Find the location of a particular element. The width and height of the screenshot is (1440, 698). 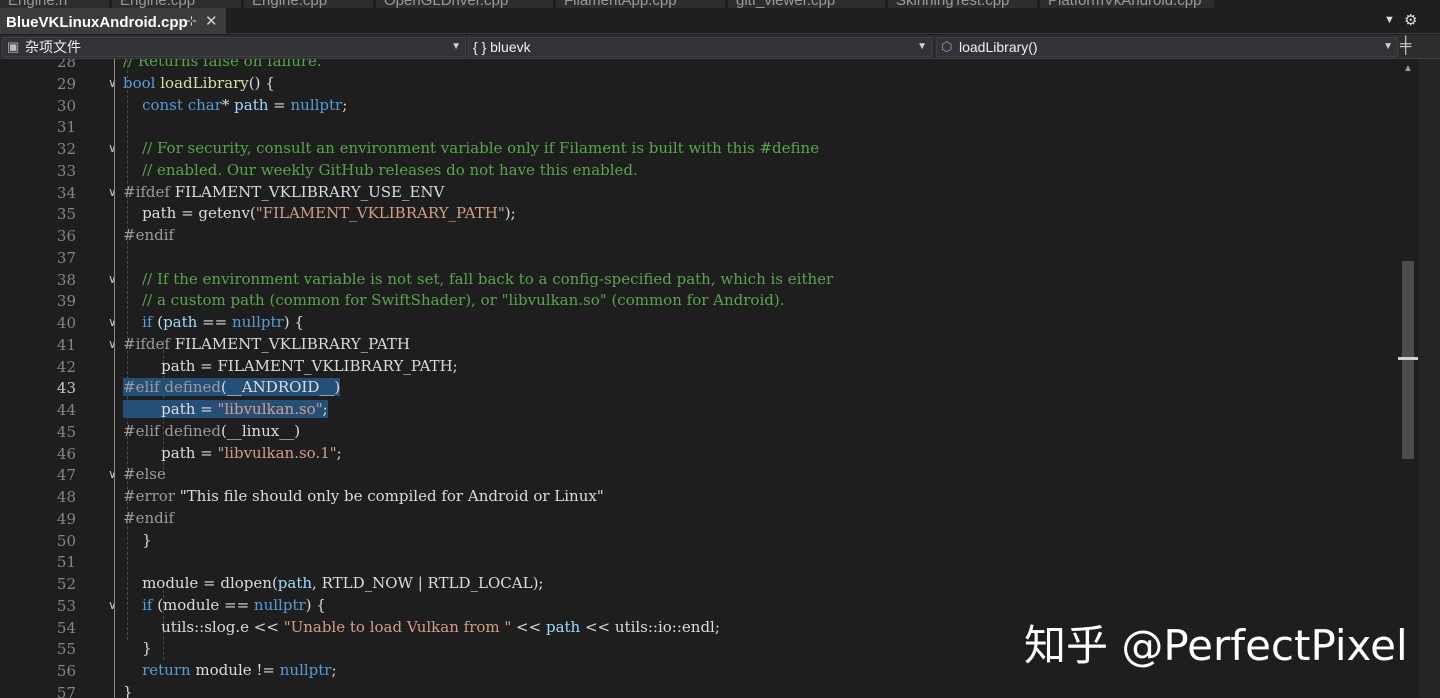

cube-icon: ⬡ is located at coordinates (947, 46).